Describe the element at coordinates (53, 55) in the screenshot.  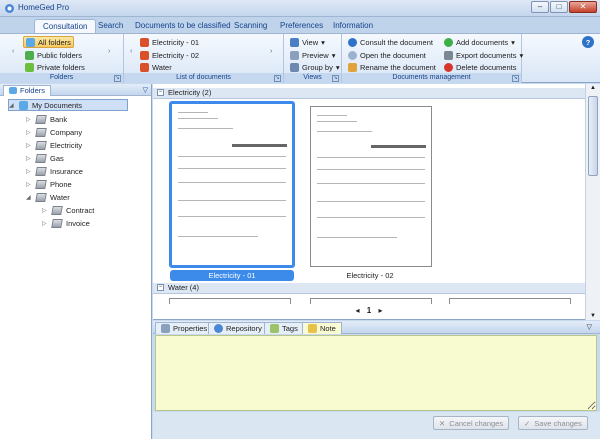
I see `public-folders-button: Public folders` at that location.